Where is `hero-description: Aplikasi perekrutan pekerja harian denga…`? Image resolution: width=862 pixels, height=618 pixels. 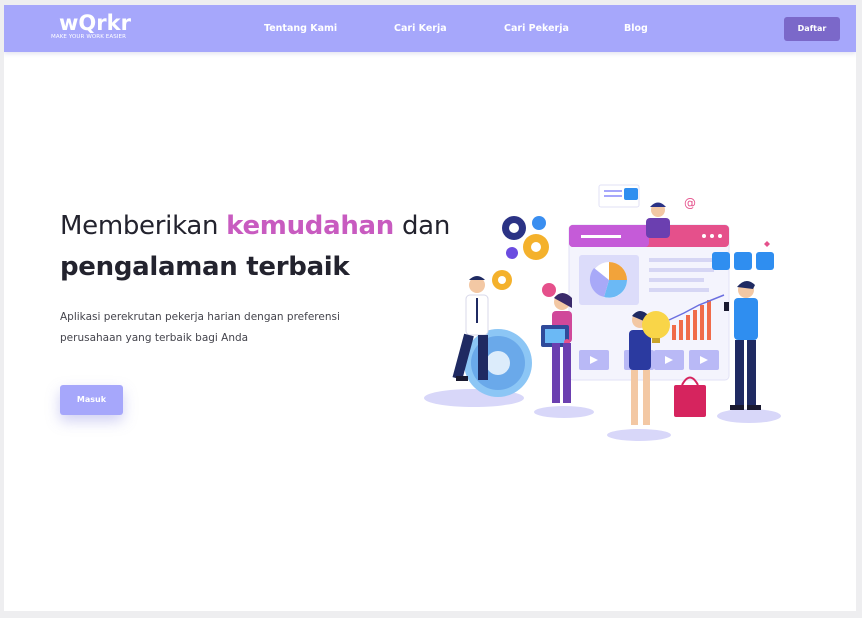
hero-description: Aplikasi perekrutan pekerja harian denga… is located at coordinates (200, 327).